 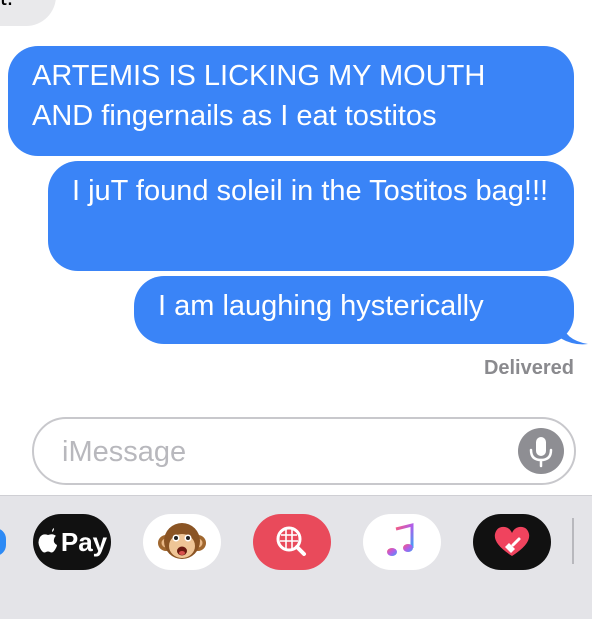 I want to click on apple-logo-icon, so click(x=47, y=540).